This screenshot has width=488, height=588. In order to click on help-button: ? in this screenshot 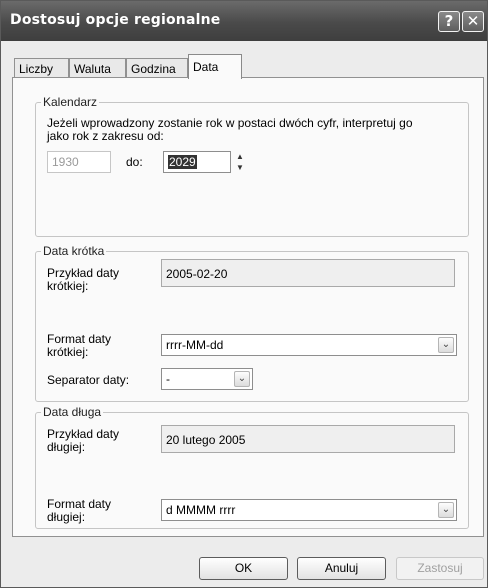, I will do `click(449, 21)`.